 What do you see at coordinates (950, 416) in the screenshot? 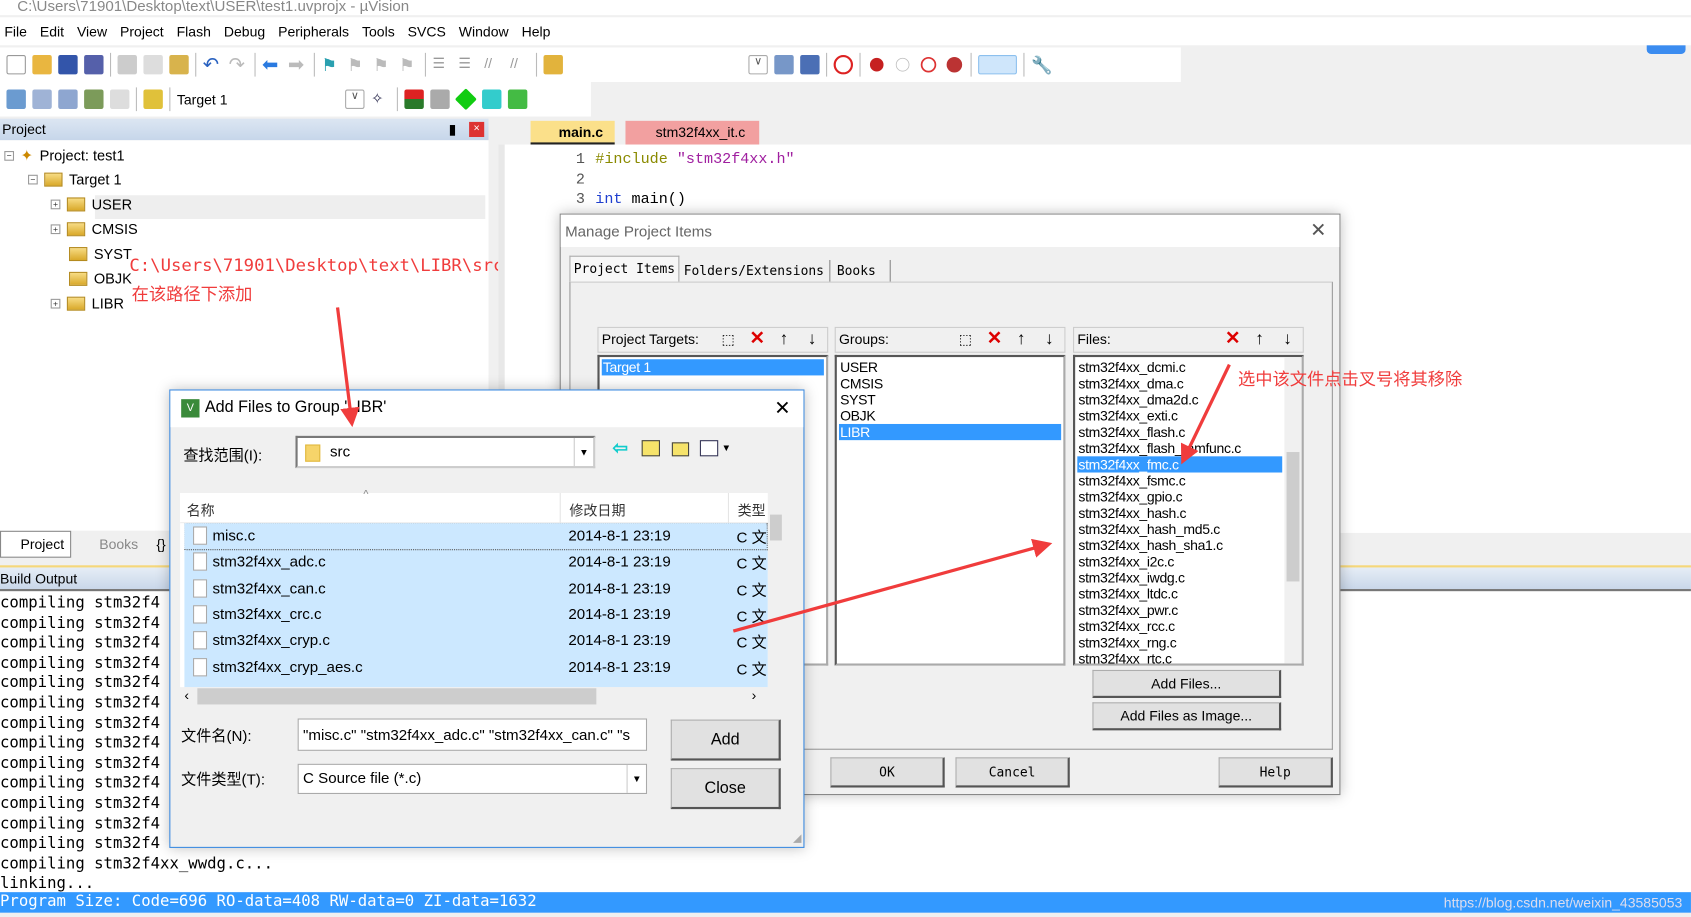
I see `list-item-group: OBJK` at bounding box center [950, 416].